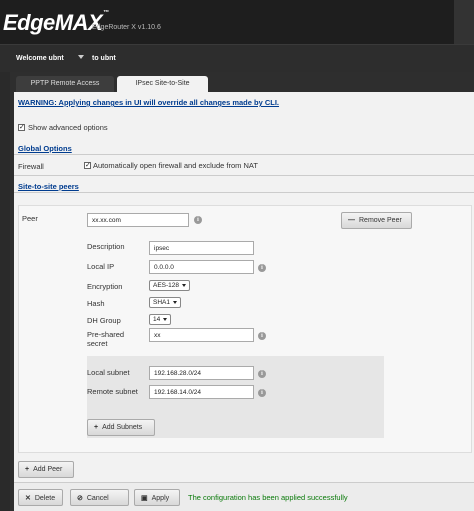 The width and height of the screenshot is (474, 511). I want to click on add-subnets-button: + Add Subnets, so click(121, 427).